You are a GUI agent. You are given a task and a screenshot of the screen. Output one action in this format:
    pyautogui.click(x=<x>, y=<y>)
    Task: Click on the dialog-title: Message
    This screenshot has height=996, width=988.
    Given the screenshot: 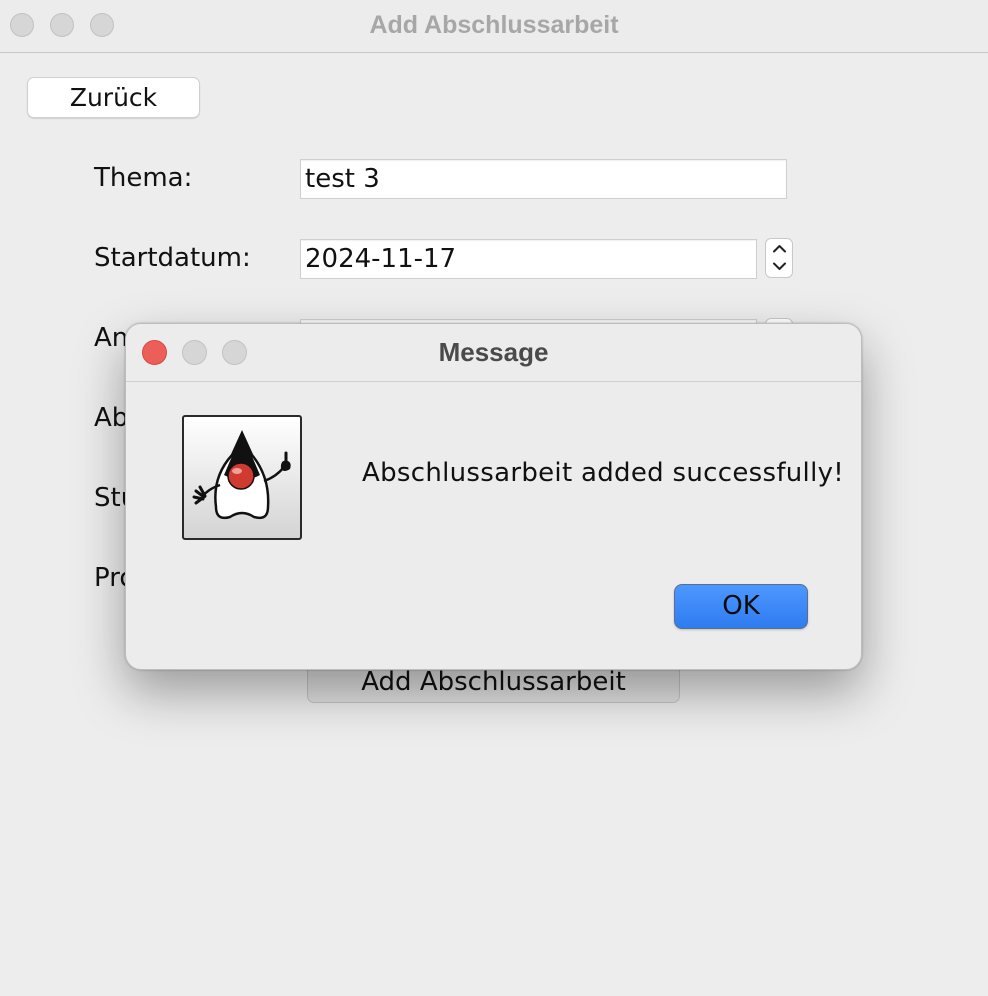 What is the action you would take?
    pyautogui.click(x=493, y=352)
    